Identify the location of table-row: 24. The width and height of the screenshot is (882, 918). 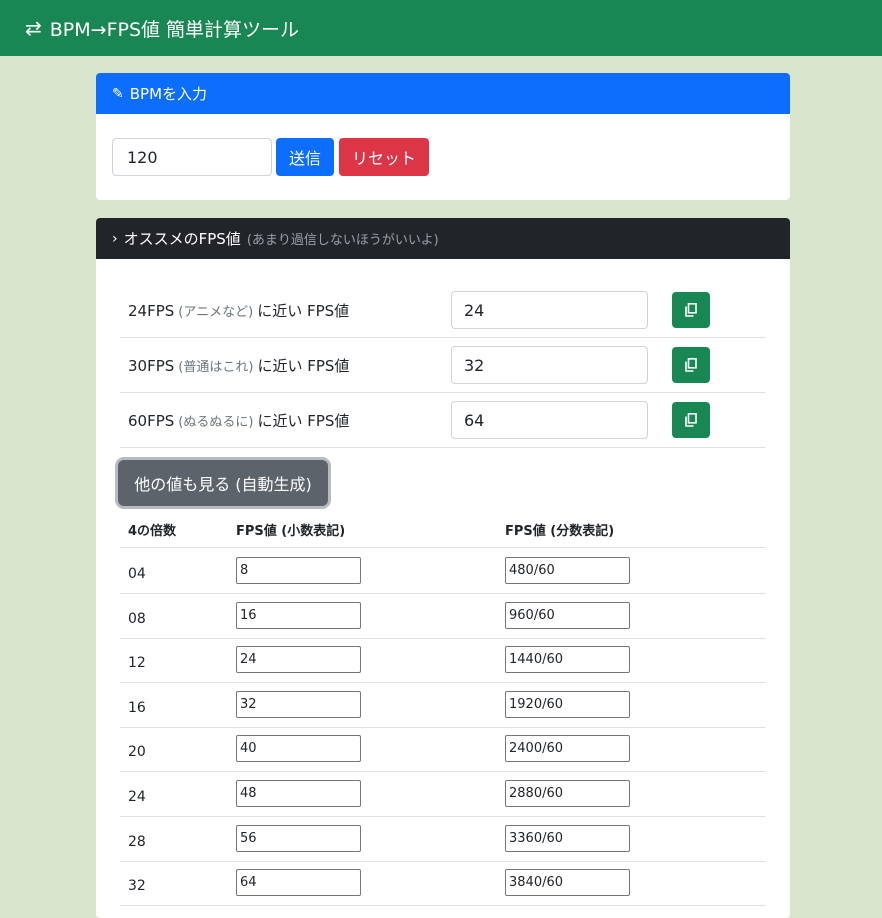
(443, 794).